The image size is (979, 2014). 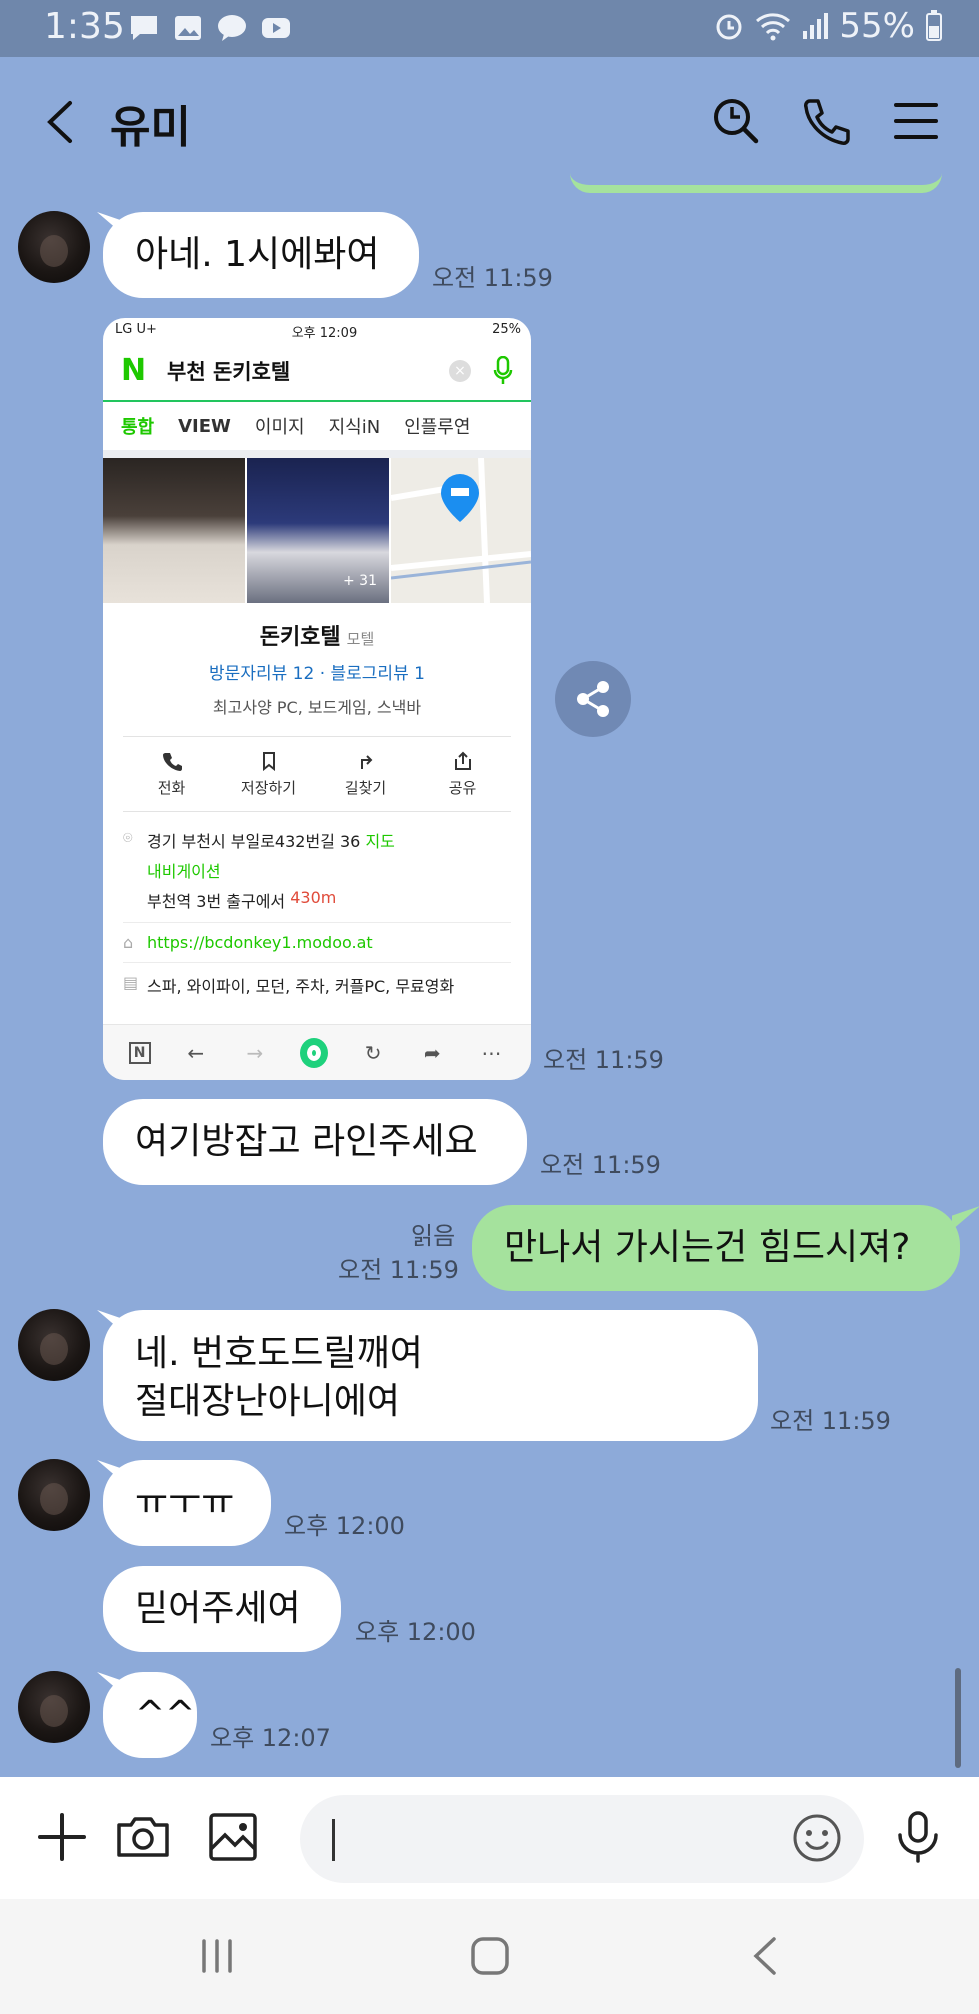 I want to click on message-bubble: ^^, so click(x=150, y=1715).